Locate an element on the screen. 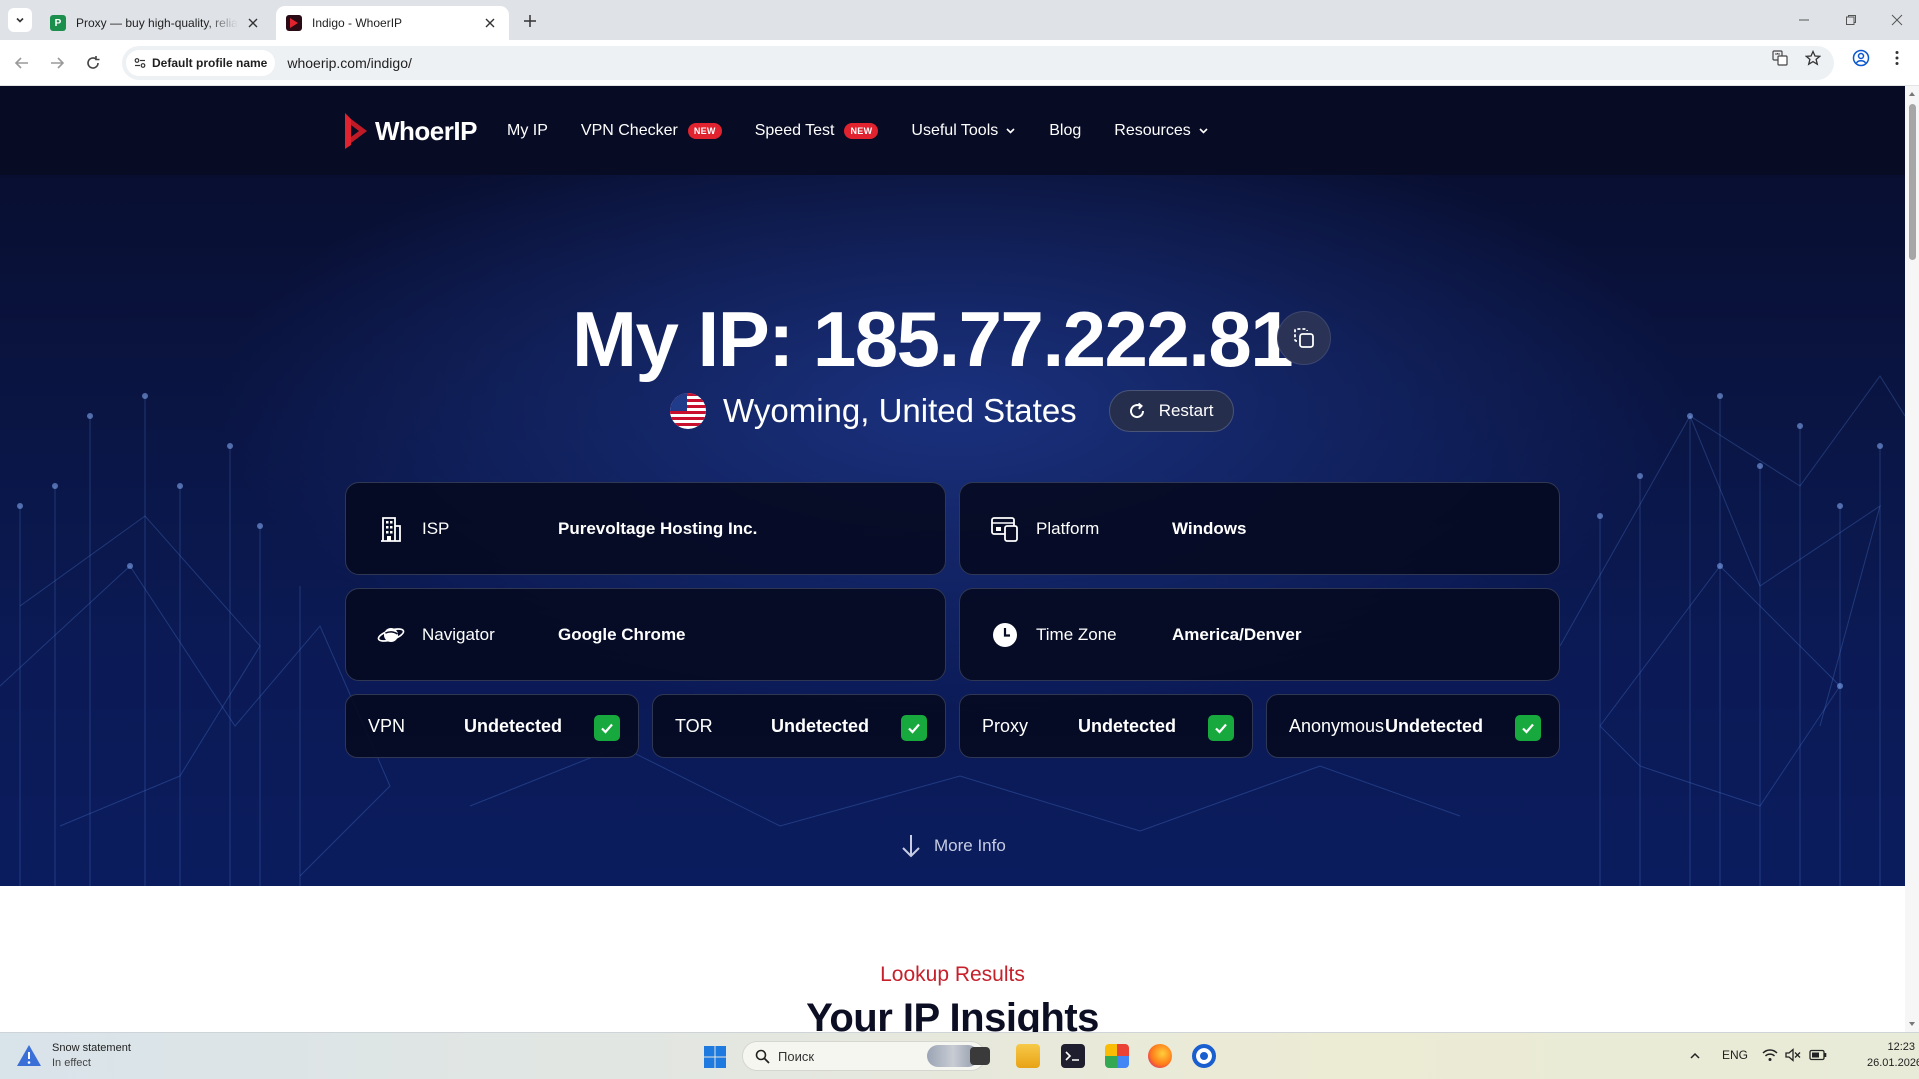  terminal-icon is located at coordinates (1073, 1056).